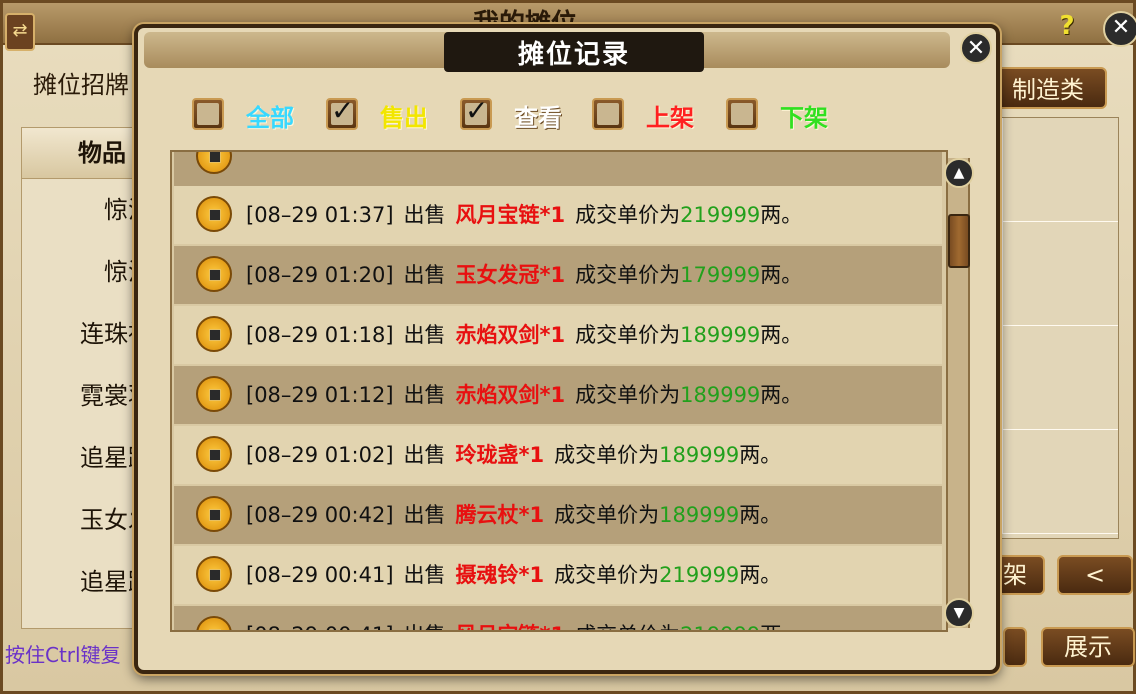 The image size is (1136, 694). Describe the element at coordinates (1119, 29) in the screenshot. I see `stall-close-icon: ✕` at that location.